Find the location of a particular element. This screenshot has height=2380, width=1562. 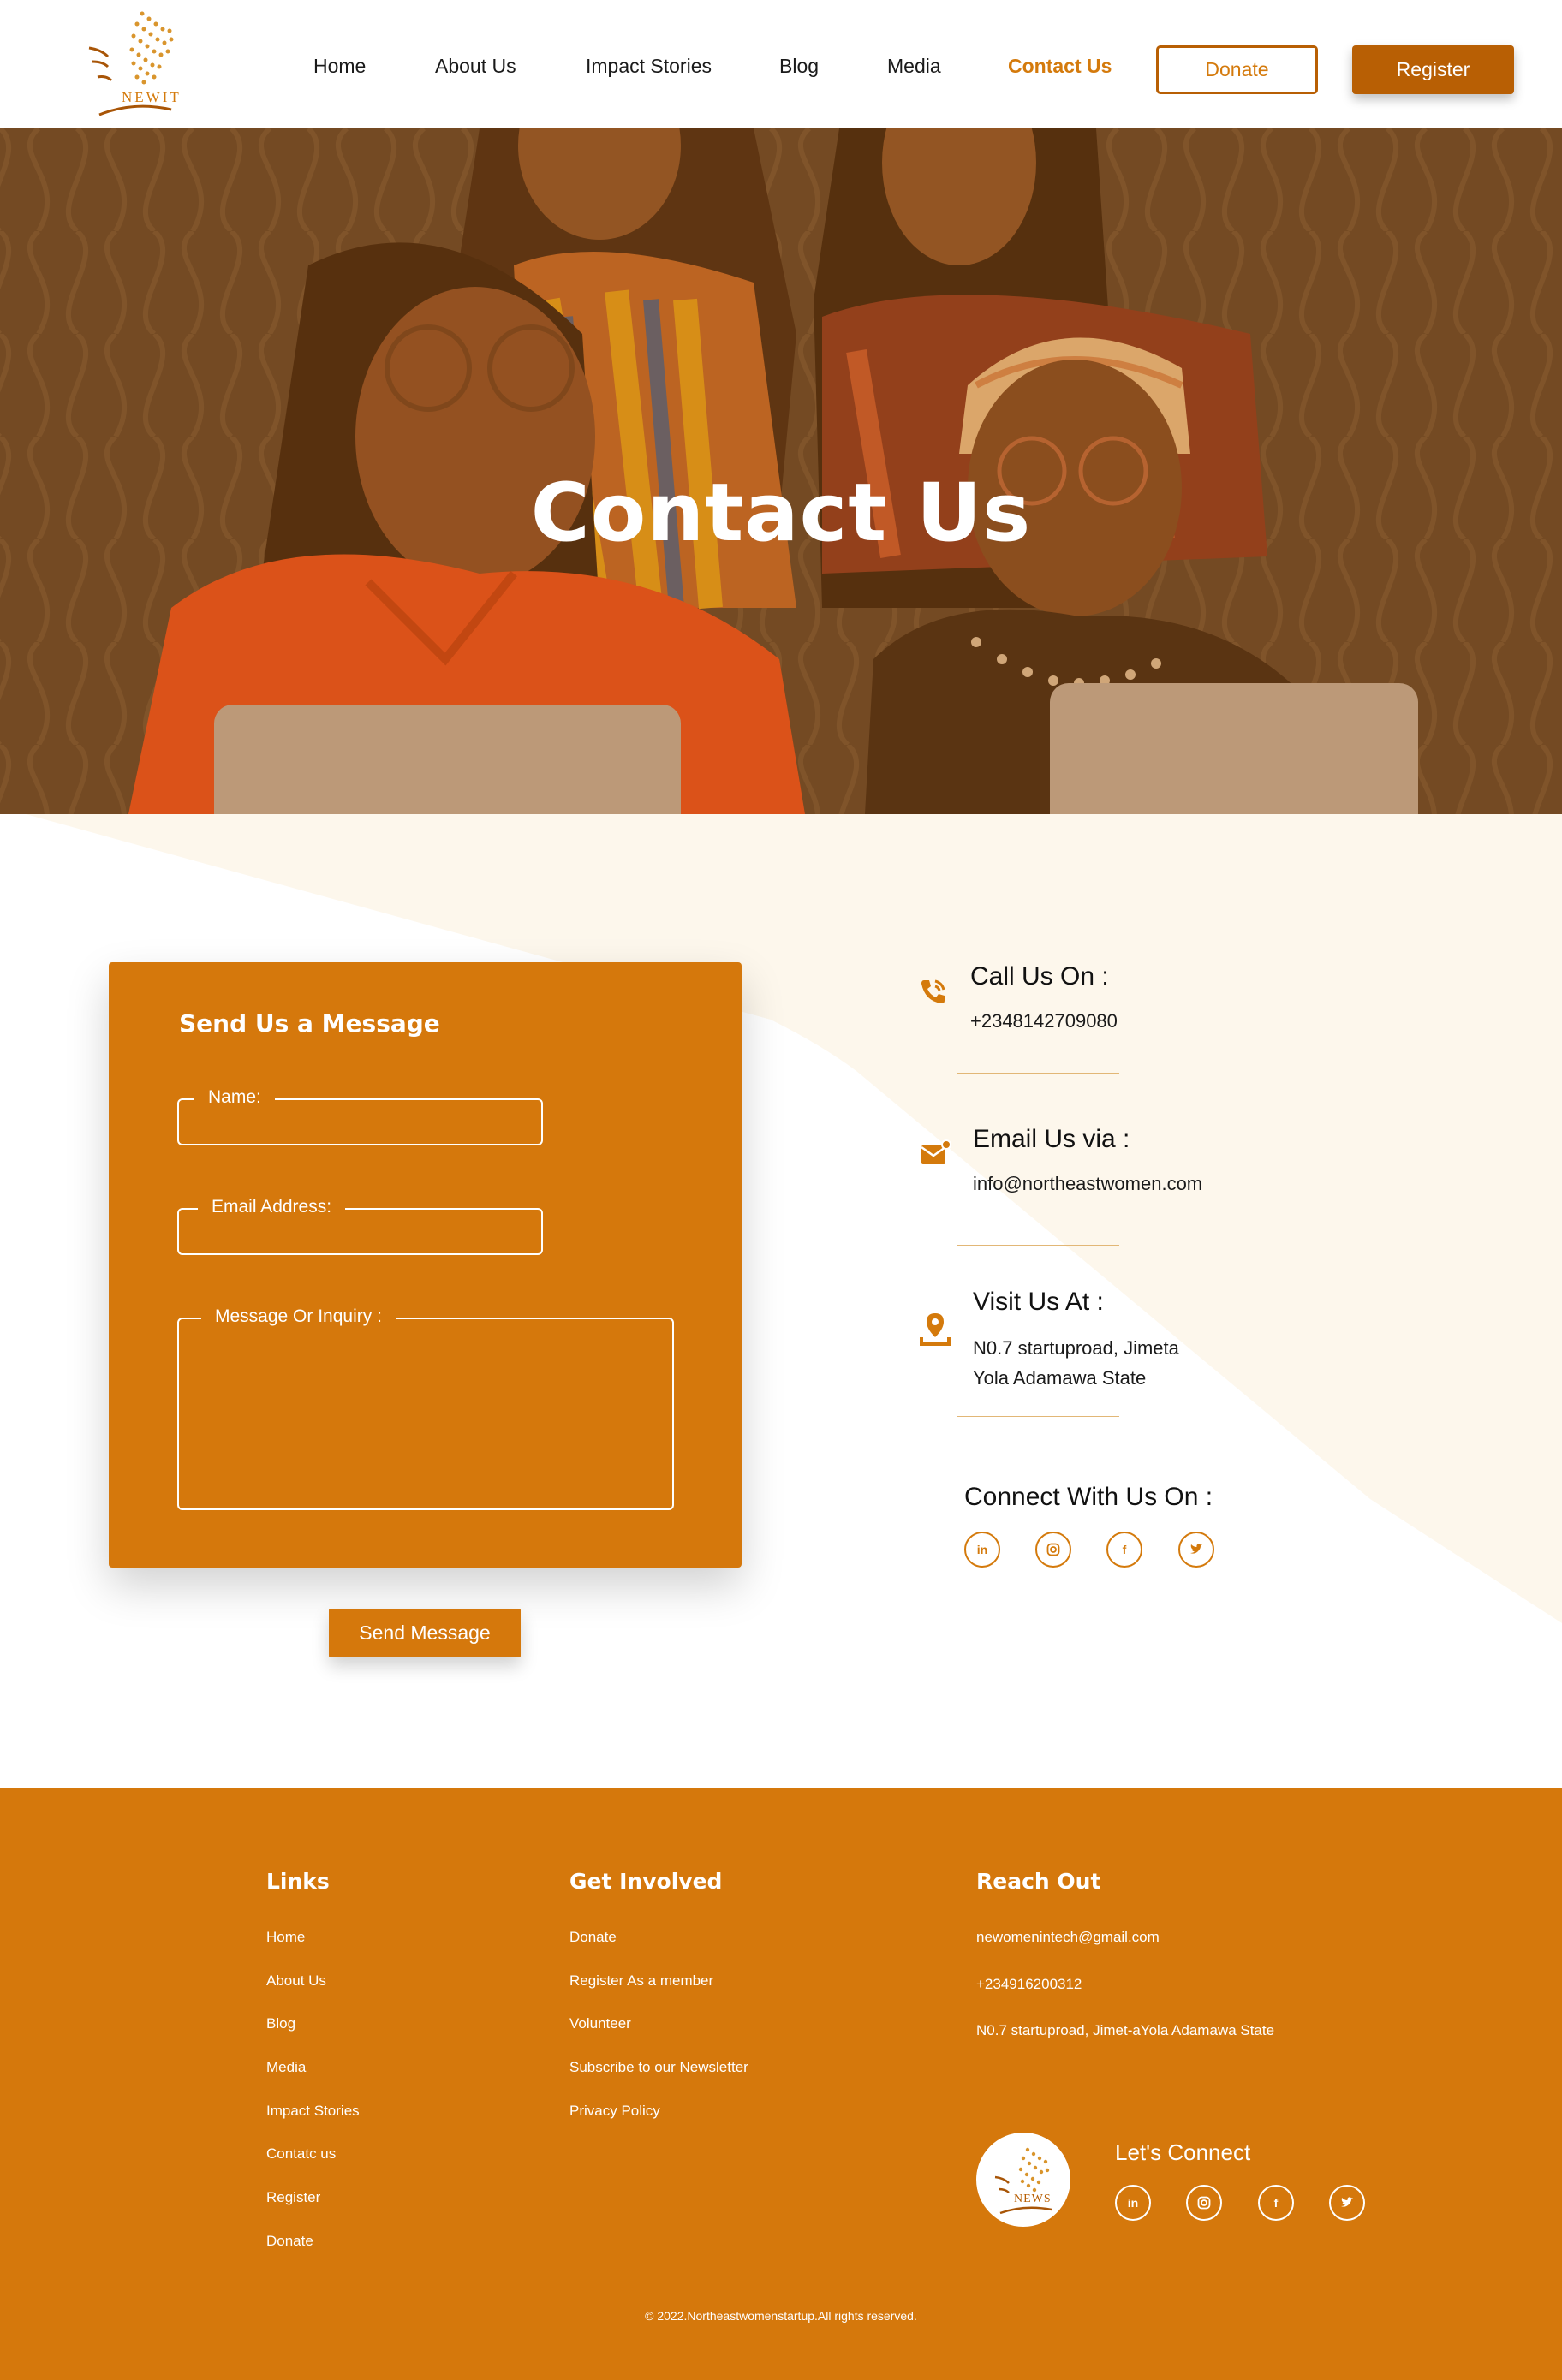

footer-involved-volunteer: Volunteer is located at coordinates (600, 2024).